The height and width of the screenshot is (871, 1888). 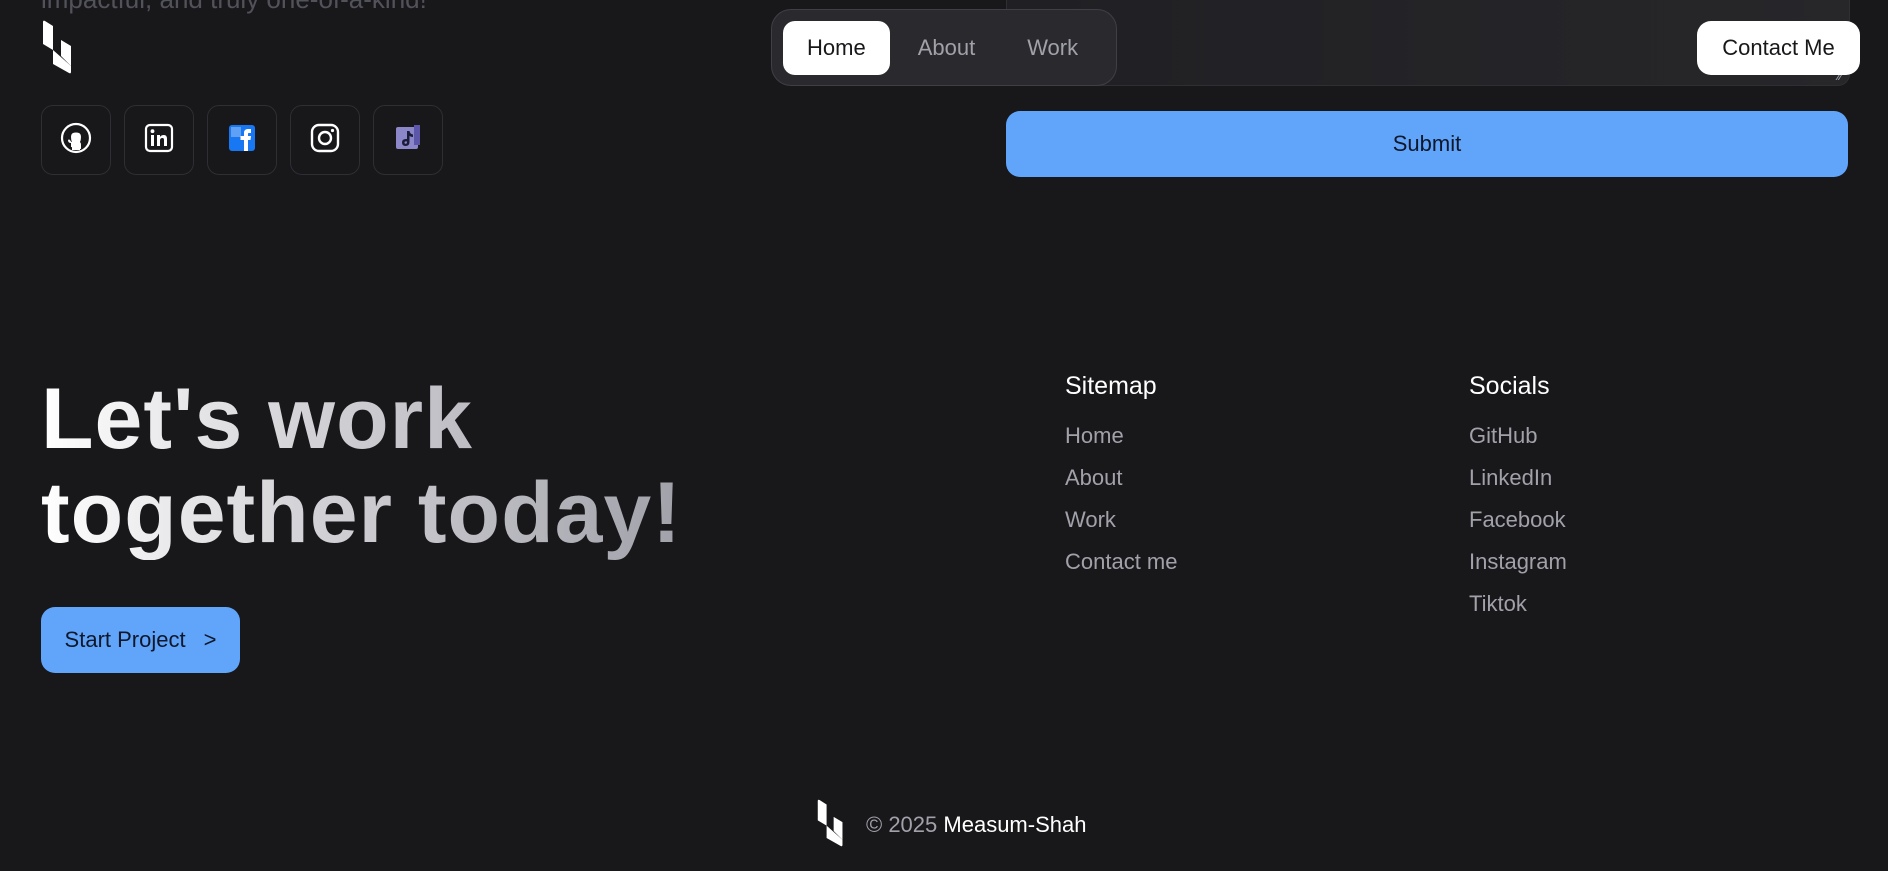 What do you see at coordinates (1518, 604) in the screenshot?
I see `socials-link-tiktok: Tiktok` at bounding box center [1518, 604].